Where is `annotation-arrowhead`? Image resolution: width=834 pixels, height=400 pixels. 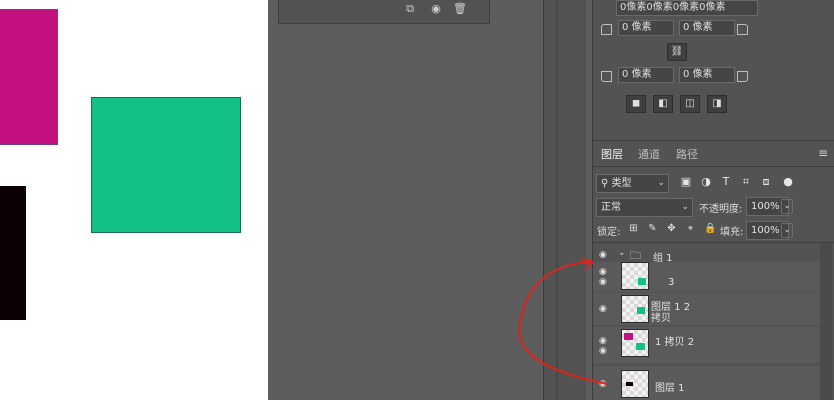
annotation-arrowhead is located at coordinates (587, 264).